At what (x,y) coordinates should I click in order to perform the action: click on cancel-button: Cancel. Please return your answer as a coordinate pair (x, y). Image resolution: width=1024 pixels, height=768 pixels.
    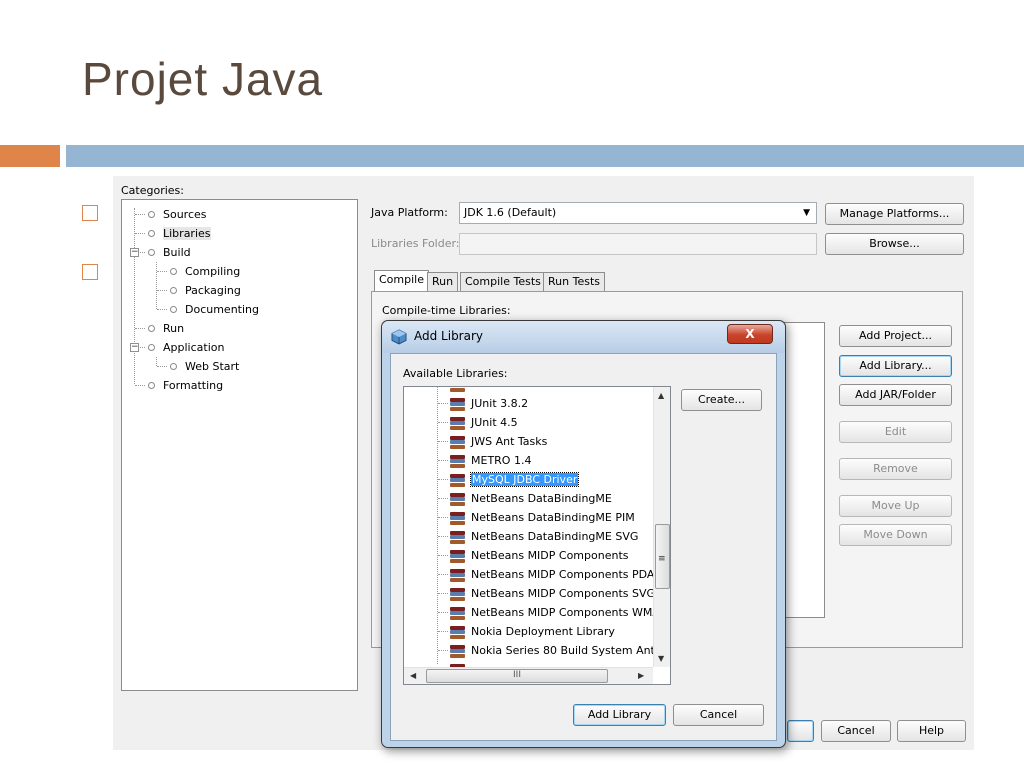
    Looking at the image, I should click on (856, 731).